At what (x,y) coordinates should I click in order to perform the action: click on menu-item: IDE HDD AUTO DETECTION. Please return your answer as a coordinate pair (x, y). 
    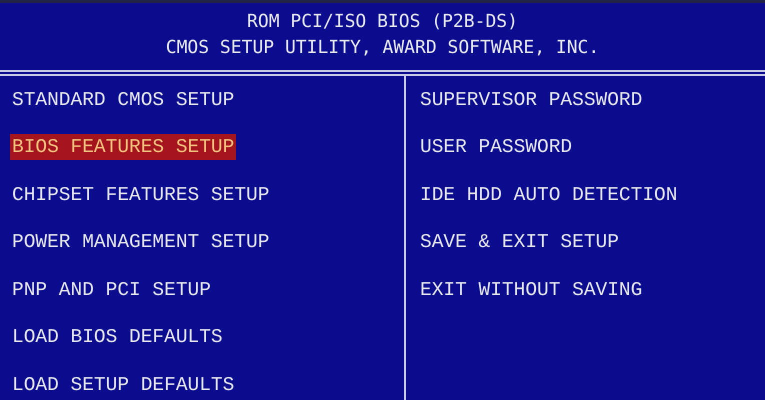
    Looking at the image, I should click on (549, 195).